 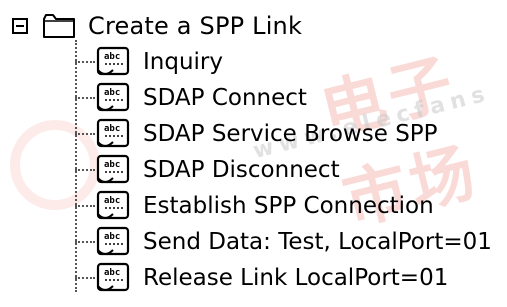 What do you see at coordinates (241, 170) in the screenshot?
I see `tree-item-label: SDAP Disconnect` at bounding box center [241, 170].